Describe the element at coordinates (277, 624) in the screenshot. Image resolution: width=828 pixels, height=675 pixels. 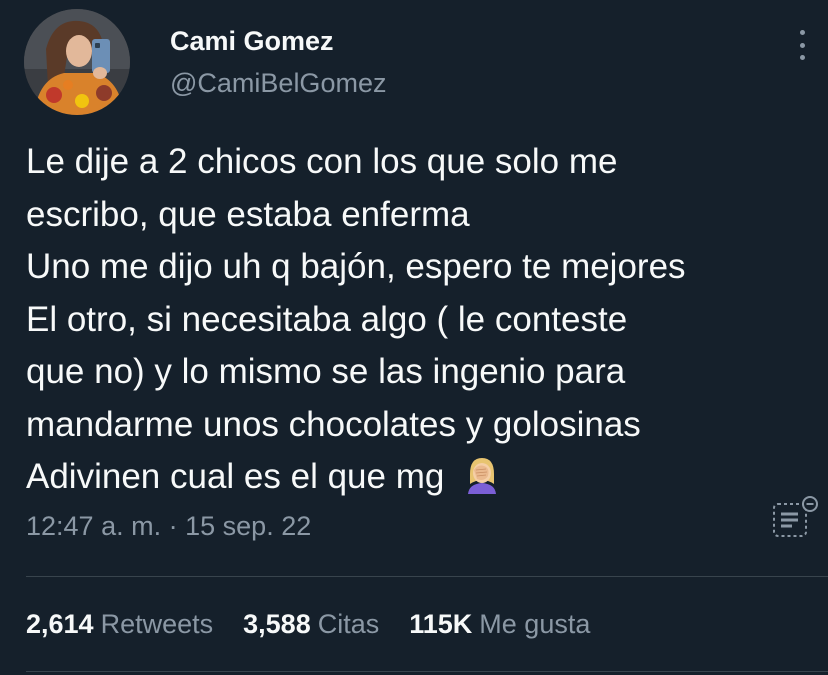
I see `quotes-count: 3,588` at that location.